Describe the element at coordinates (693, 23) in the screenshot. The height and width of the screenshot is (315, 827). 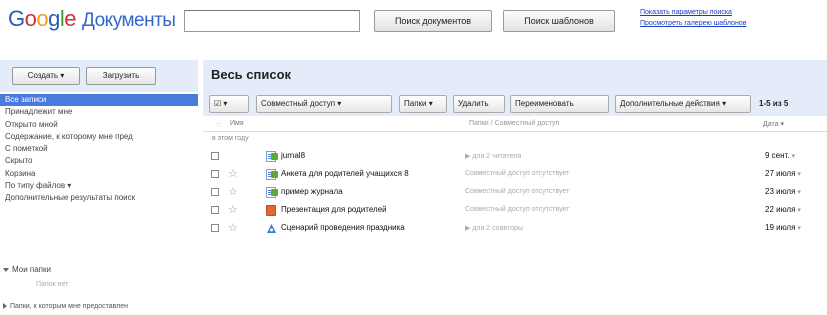
I see `browse-templates-link: Просмотреть галерею шаблонов` at that location.